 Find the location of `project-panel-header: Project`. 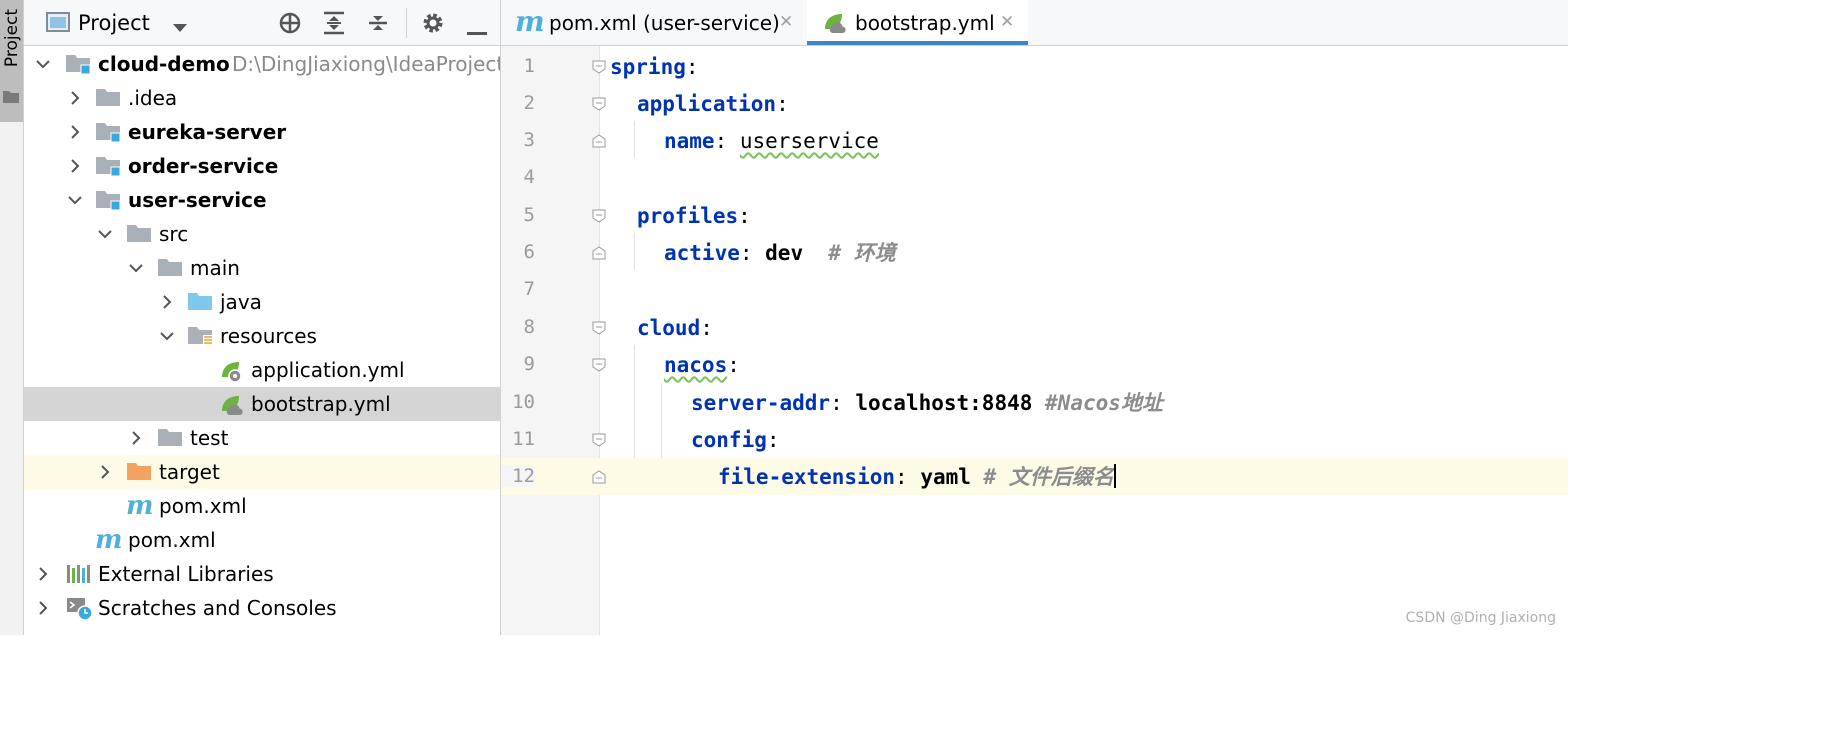

project-panel-header: Project is located at coordinates (262, 23).